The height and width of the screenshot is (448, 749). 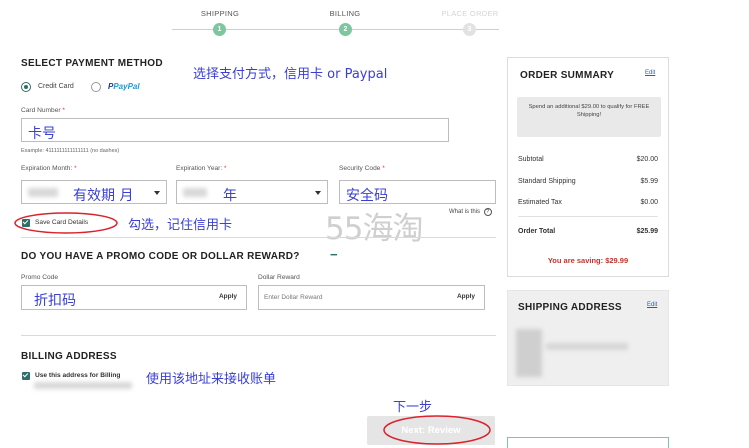 What do you see at coordinates (529, 353) in the screenshot?
I see `shipping-address-blurred` at bounding box center [529, 353].